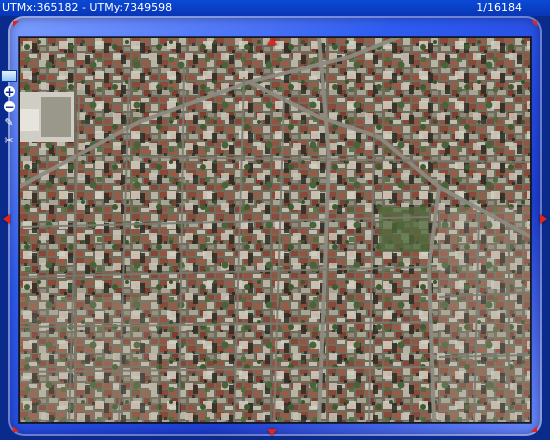 Image resolution: width=550 pixels, height=440 pixels. What do you see at coordinates (272, 432) in the screenshot?
I see `pan-down-arrow-icon` at bounding box center [272, 432].